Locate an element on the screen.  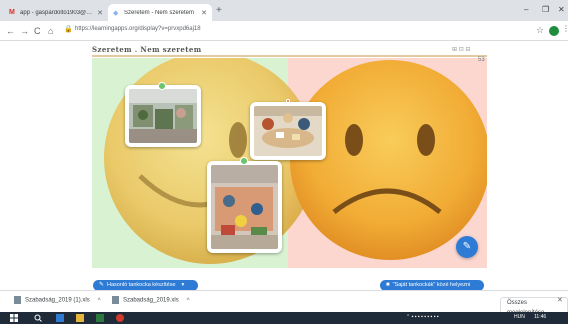
bookmark-icon: ■ is located at coordinates (388, 285).